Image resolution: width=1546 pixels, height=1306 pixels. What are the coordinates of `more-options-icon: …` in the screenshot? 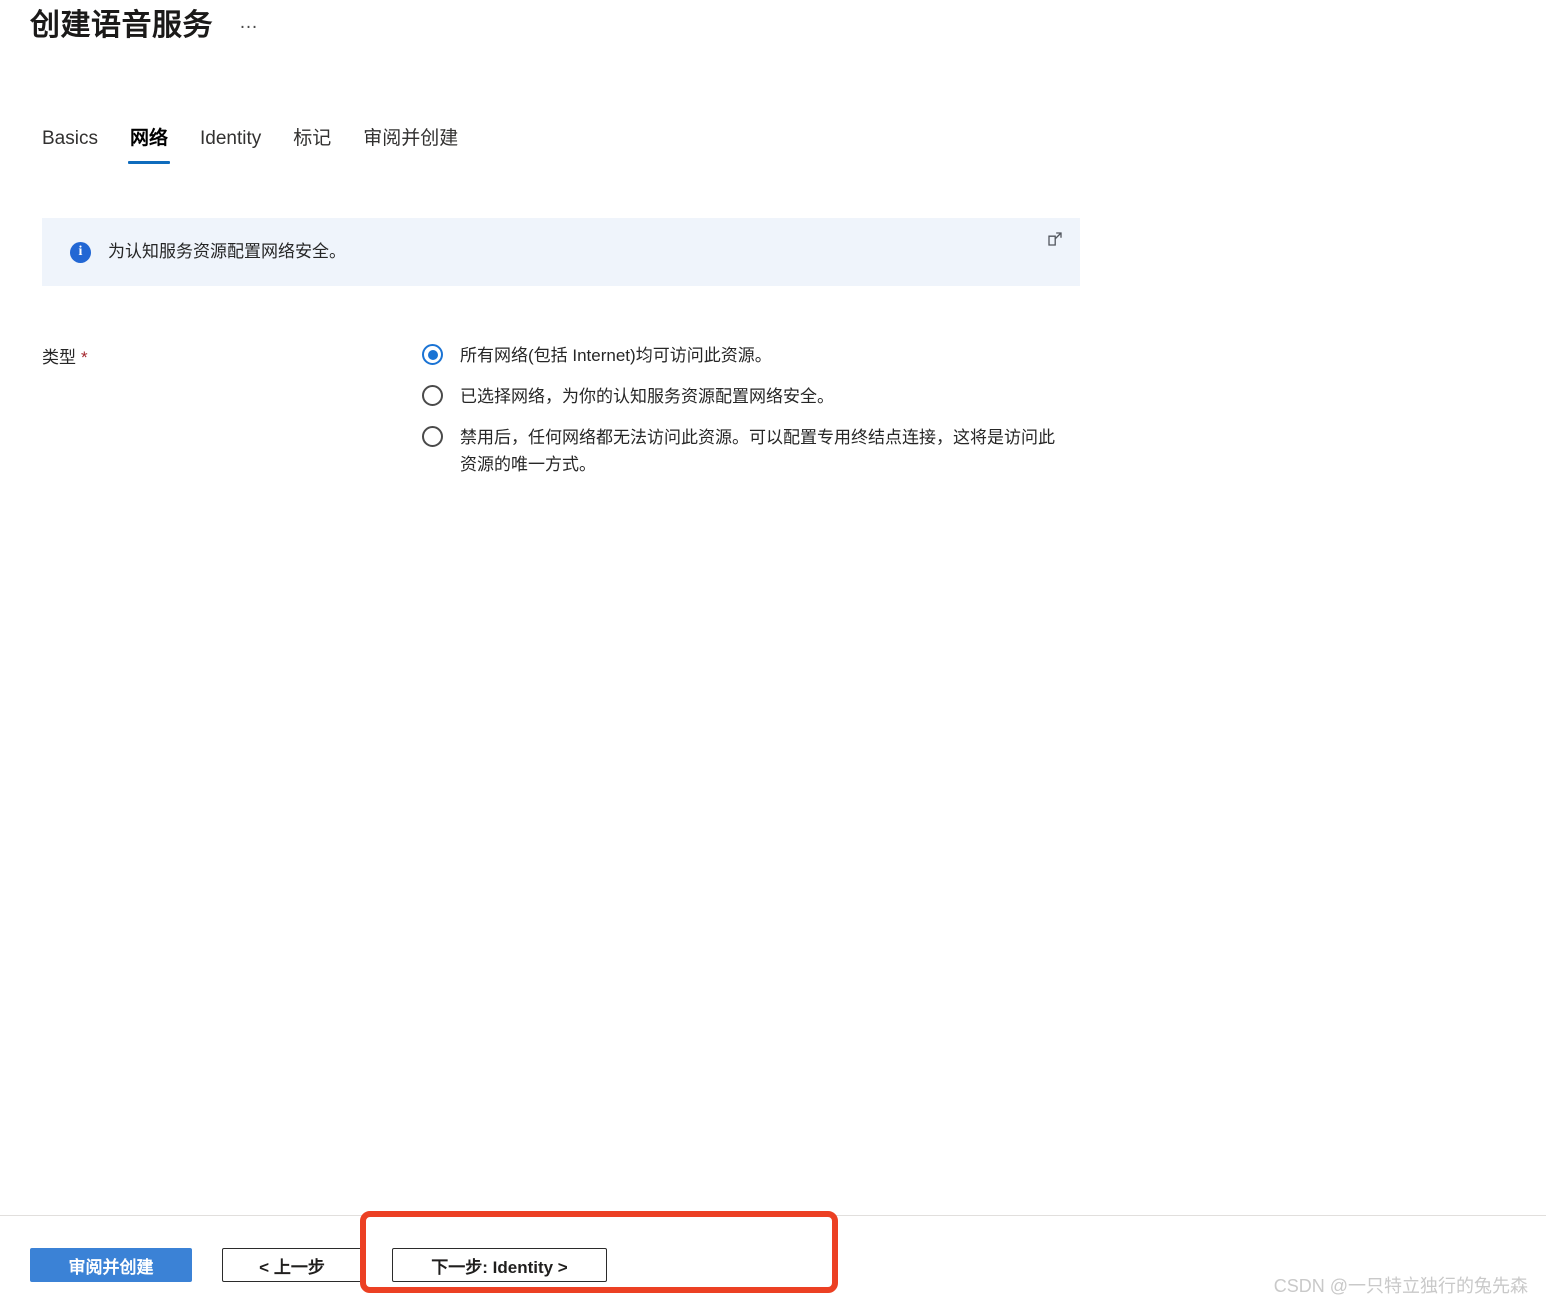 It's located at (249, 26).